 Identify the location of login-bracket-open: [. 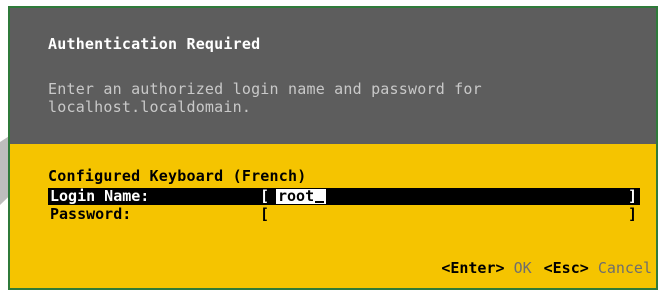
(265, 196).